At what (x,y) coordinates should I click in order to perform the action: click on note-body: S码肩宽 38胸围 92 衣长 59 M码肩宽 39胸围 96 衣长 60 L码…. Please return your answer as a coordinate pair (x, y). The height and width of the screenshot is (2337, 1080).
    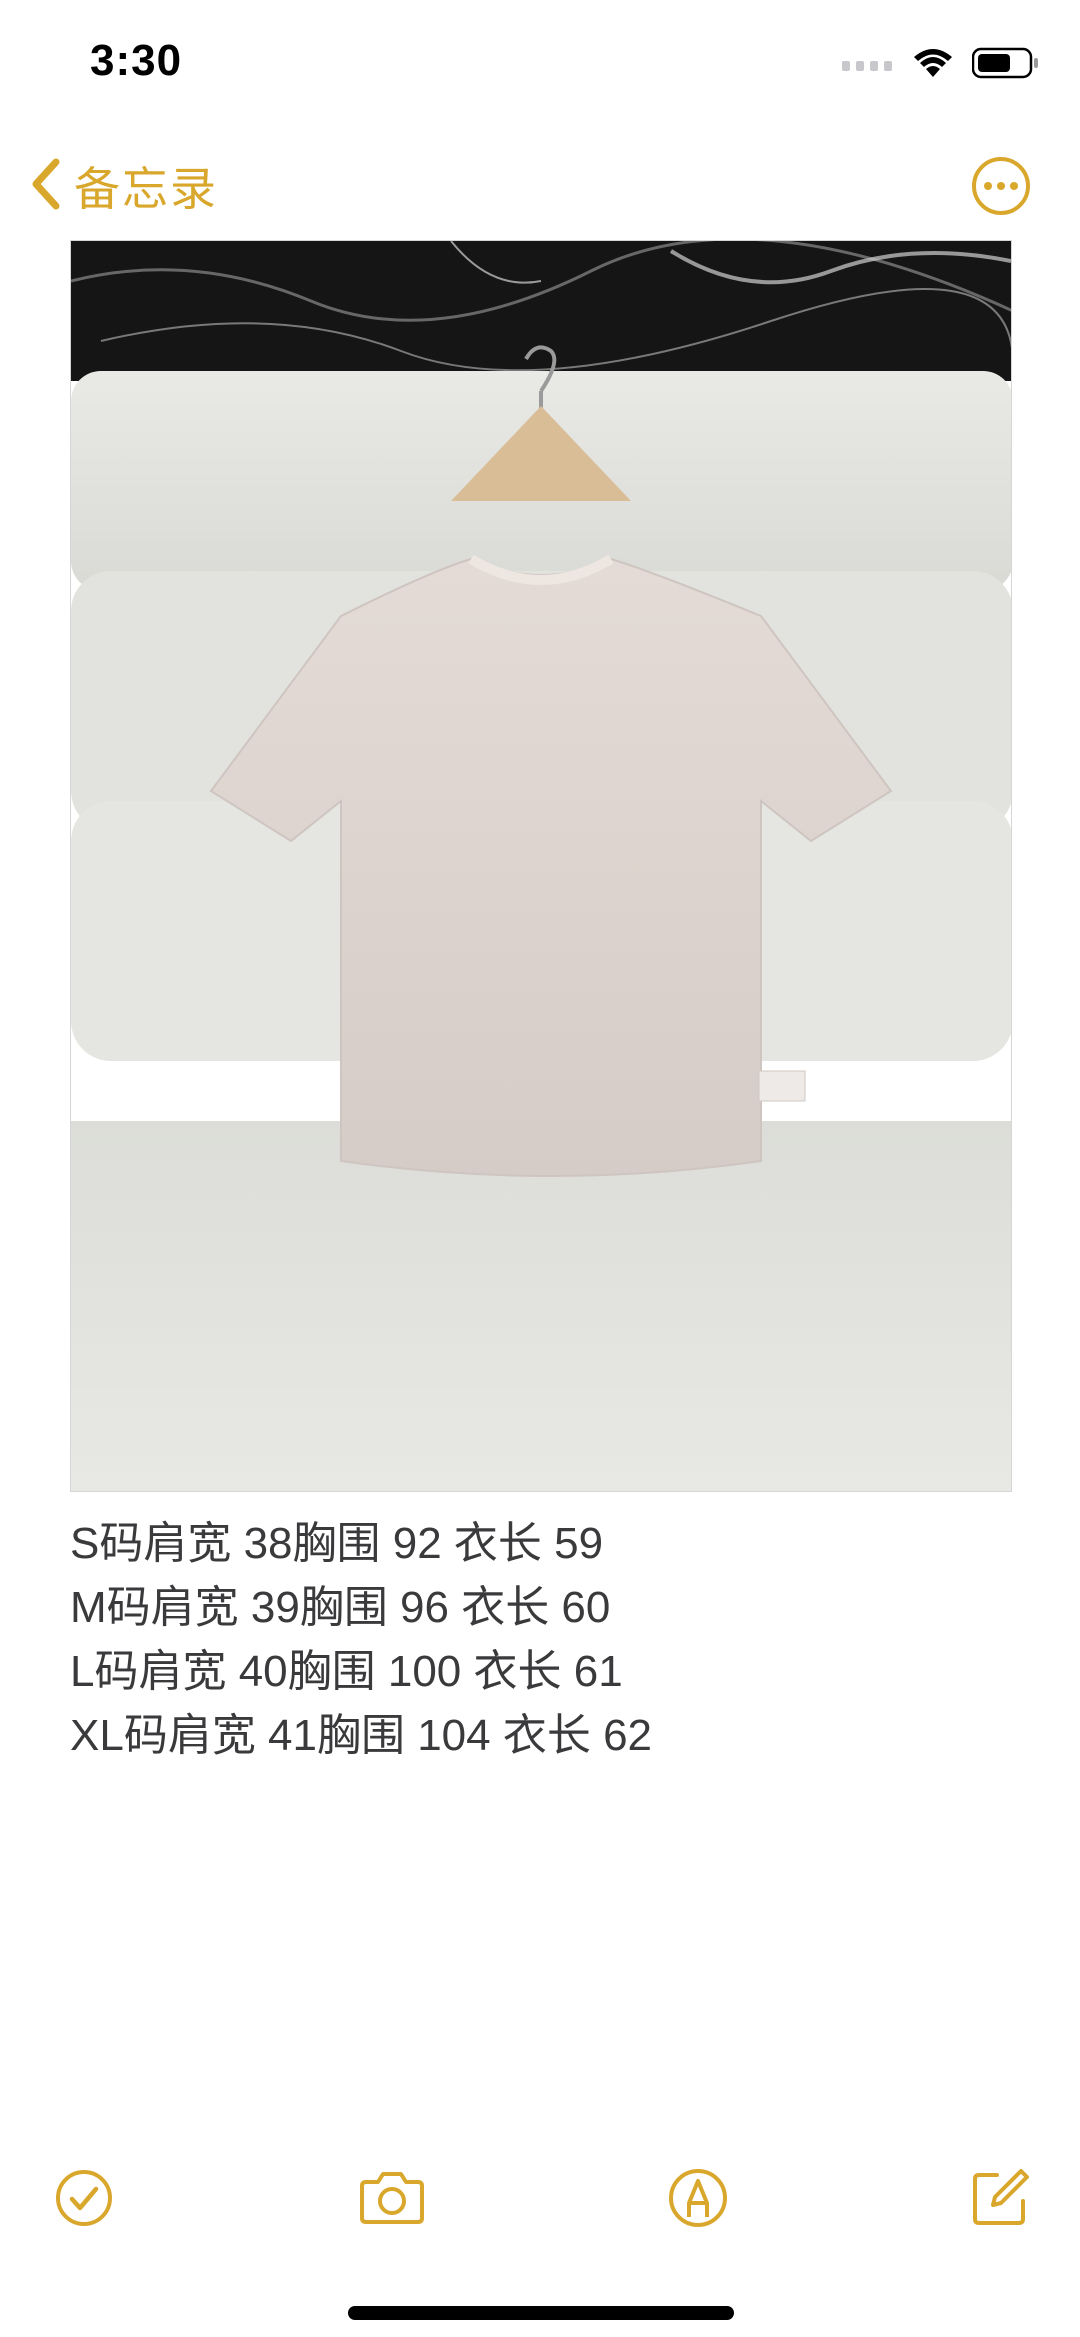
    Looking at the image, I should click on (540, 1640).